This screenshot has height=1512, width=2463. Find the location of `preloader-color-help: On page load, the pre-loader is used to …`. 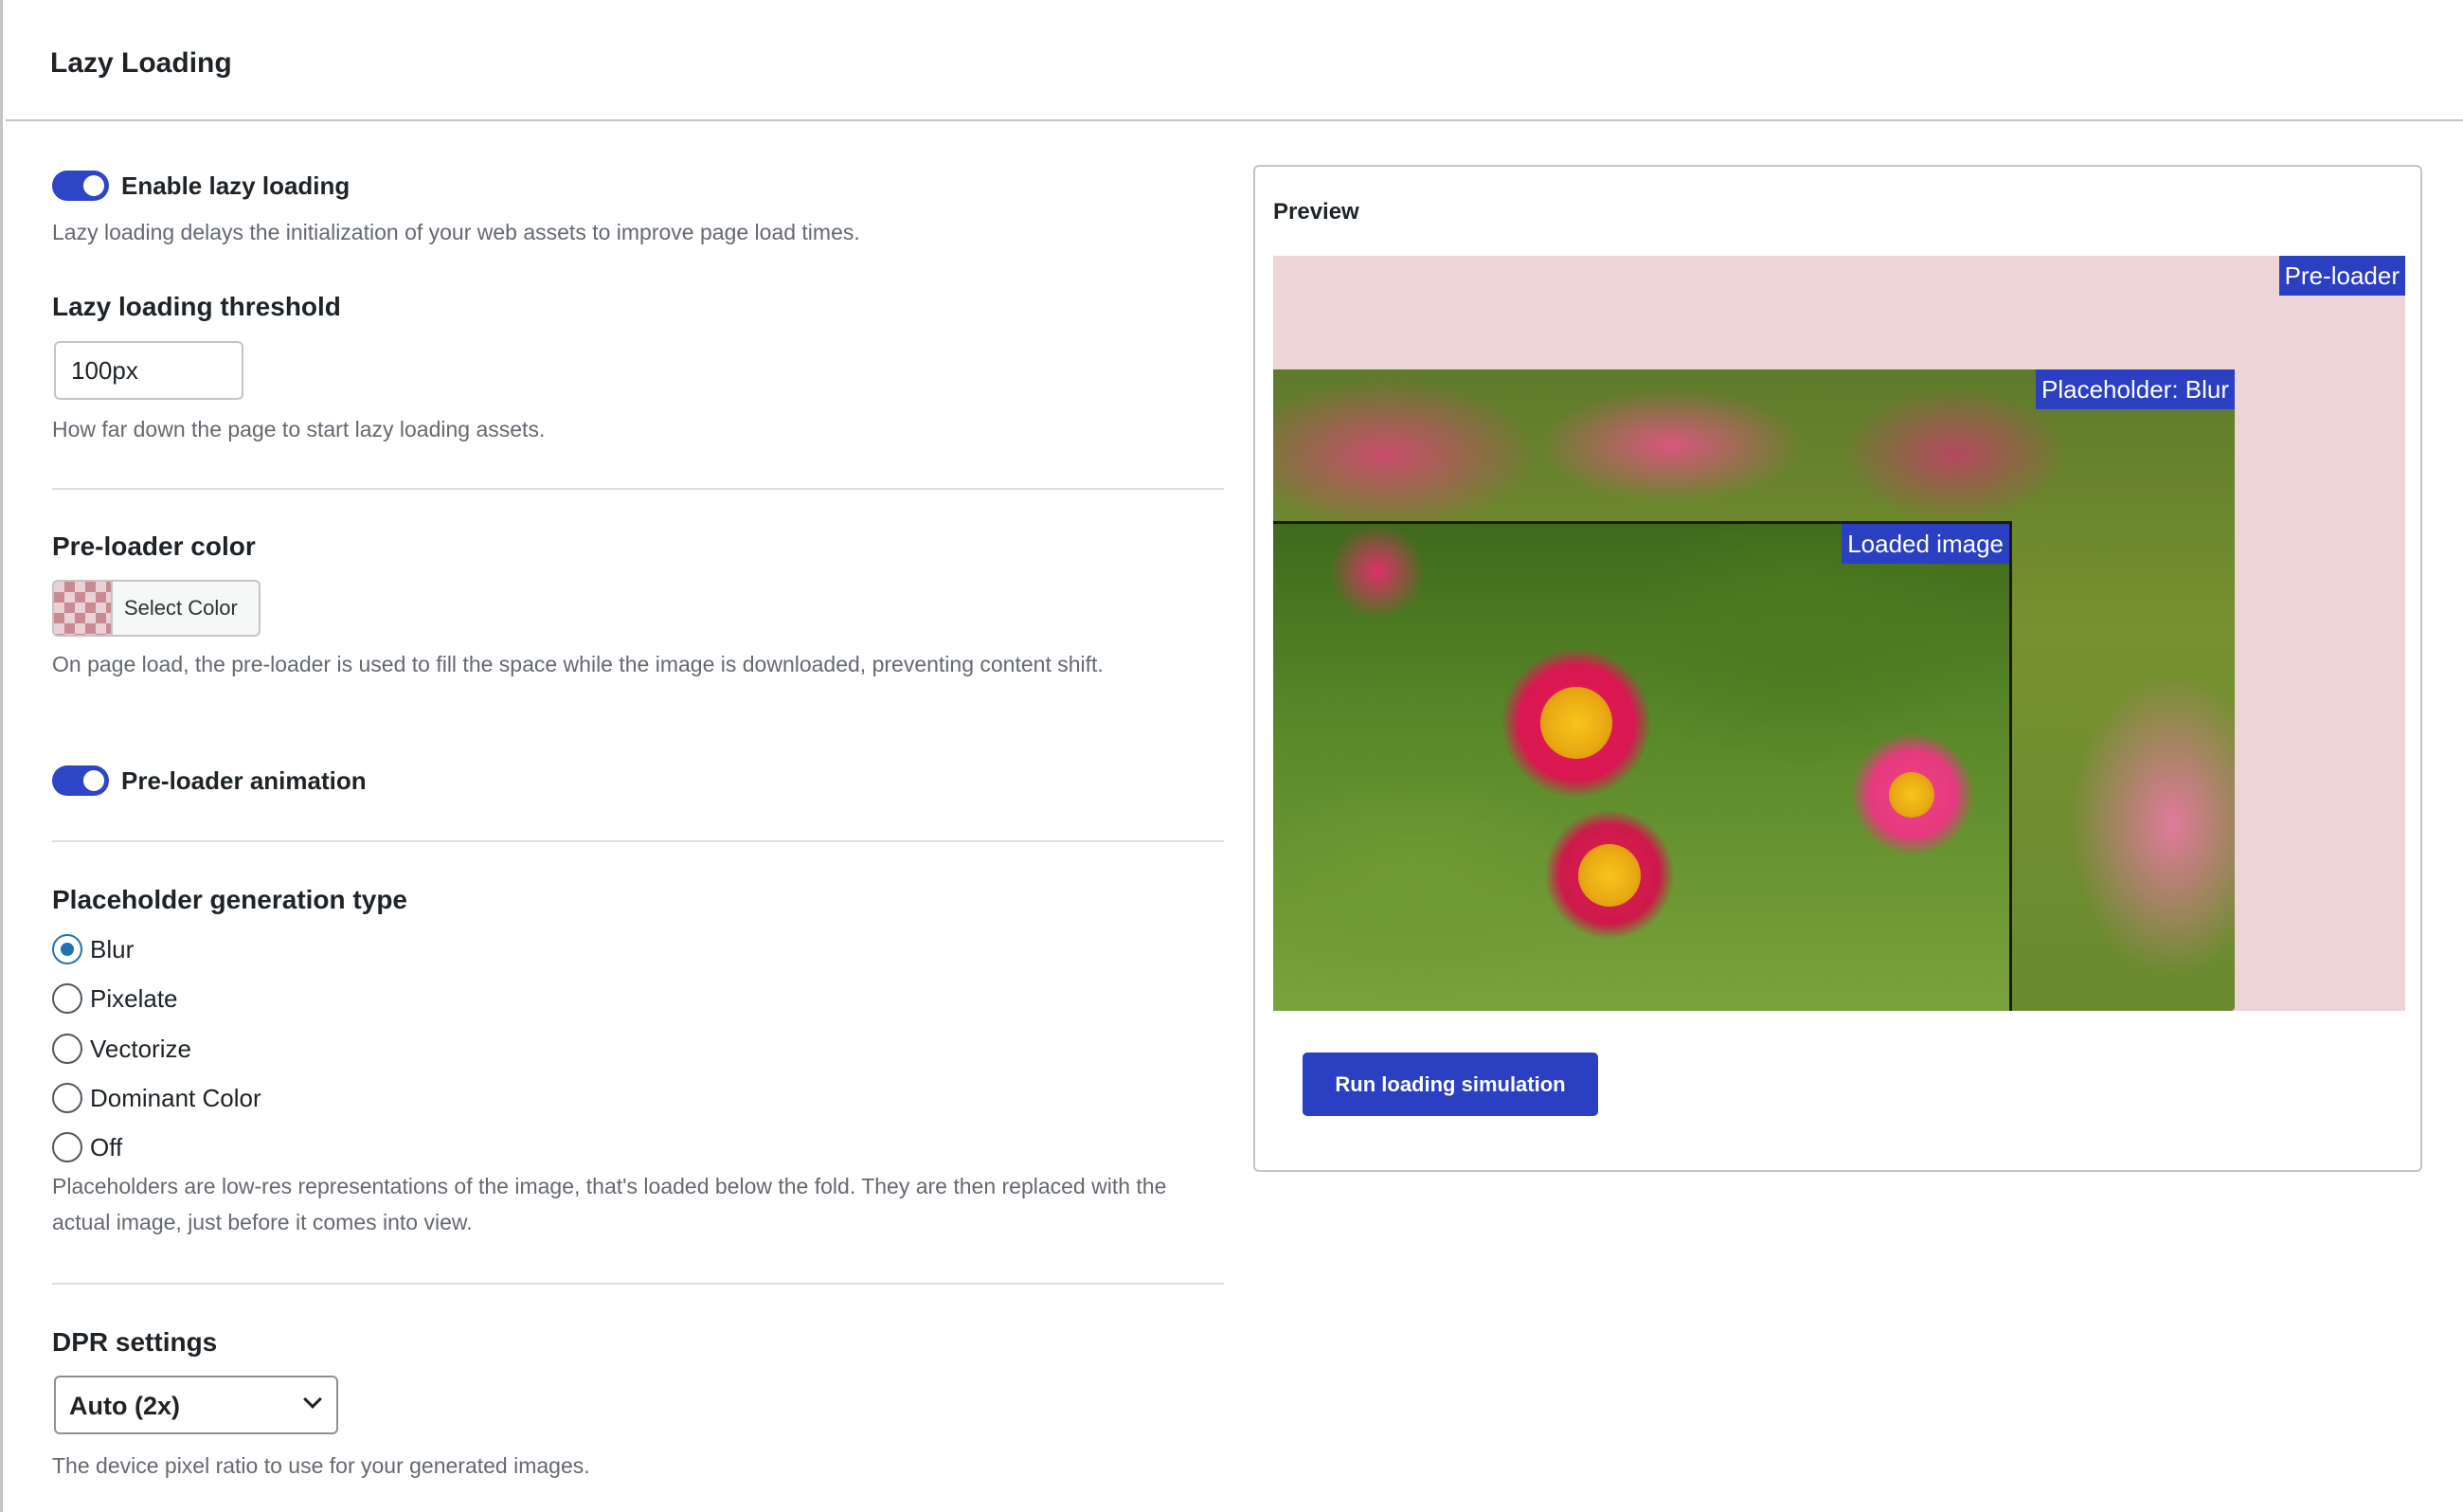

preloader-color-help: On page load, the pre-loader is used to … is located at coordinates (578, 664).